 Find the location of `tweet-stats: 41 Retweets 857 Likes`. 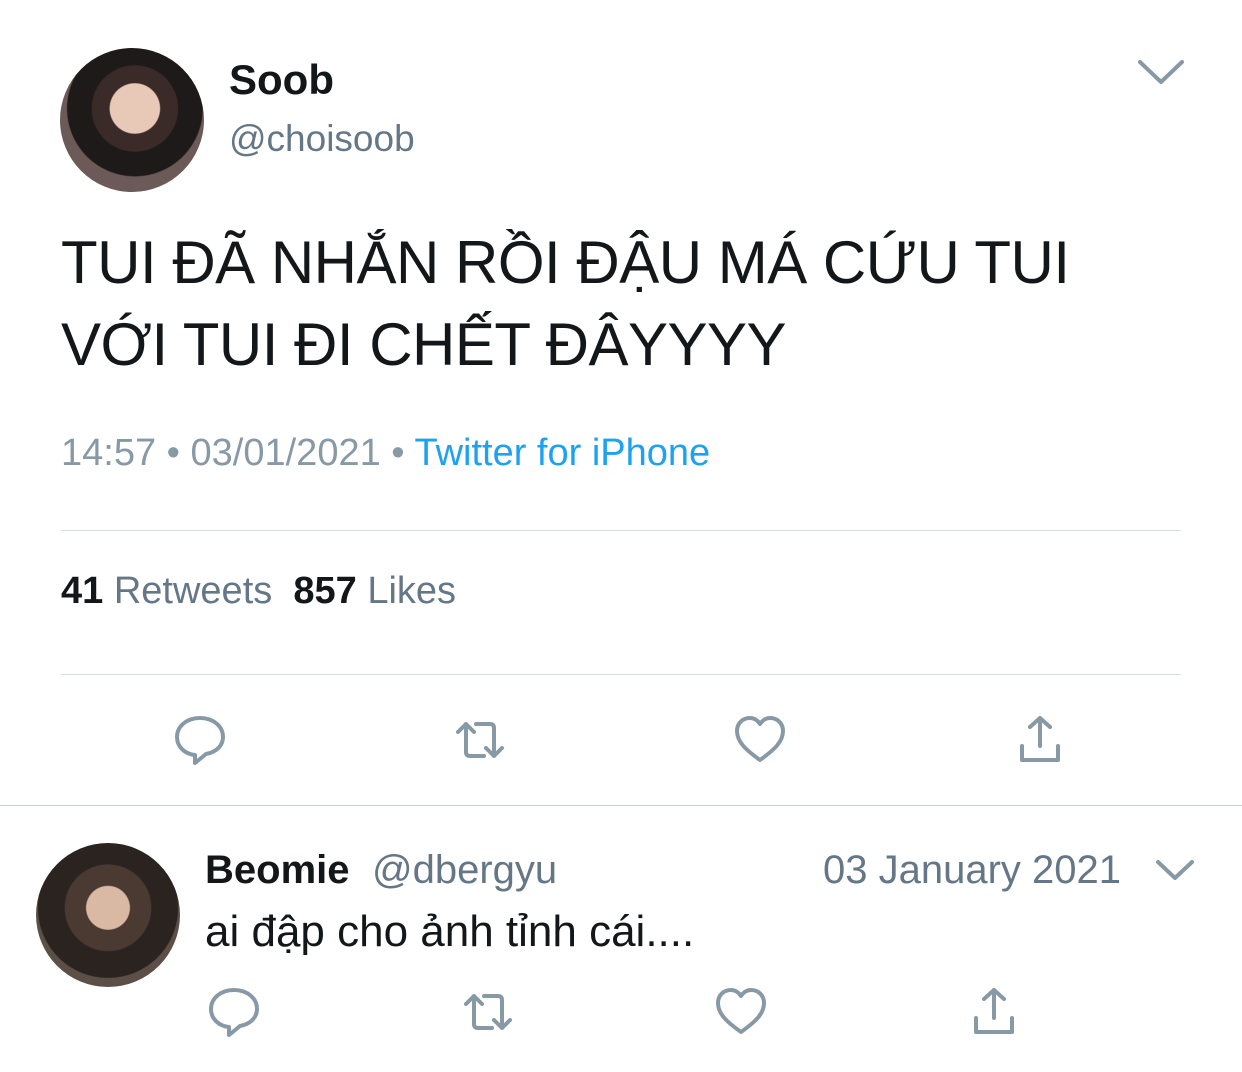

tweet-stats: 41 Retweets 857 Likes is located at coordinates (258, 591).